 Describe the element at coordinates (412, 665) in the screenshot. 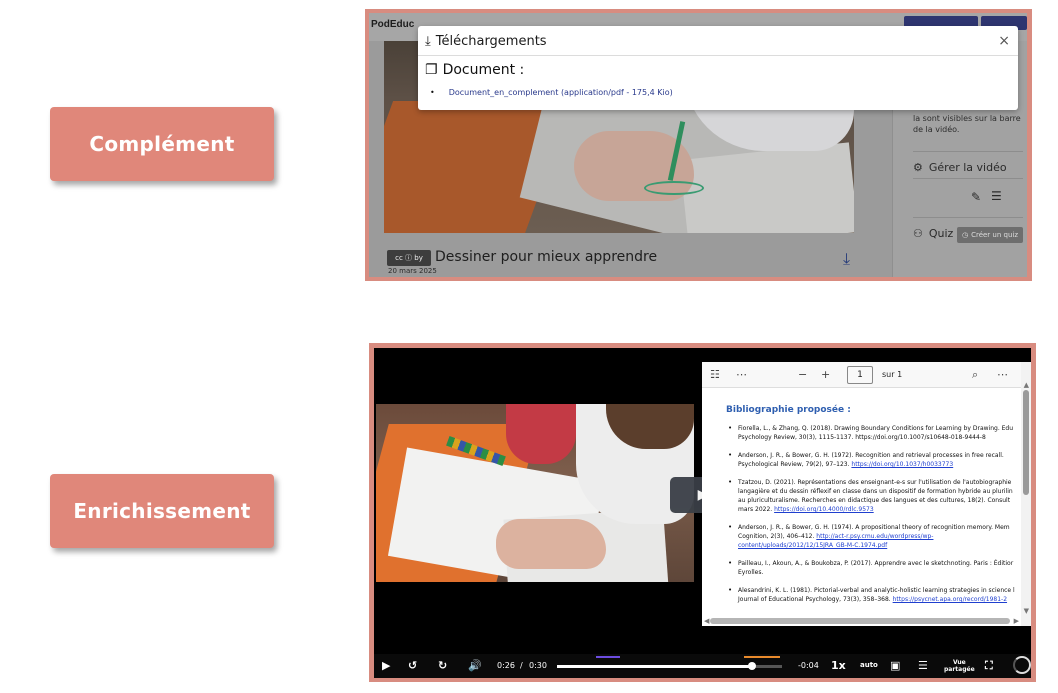

I see `rewind-icon: ↺` at that location.